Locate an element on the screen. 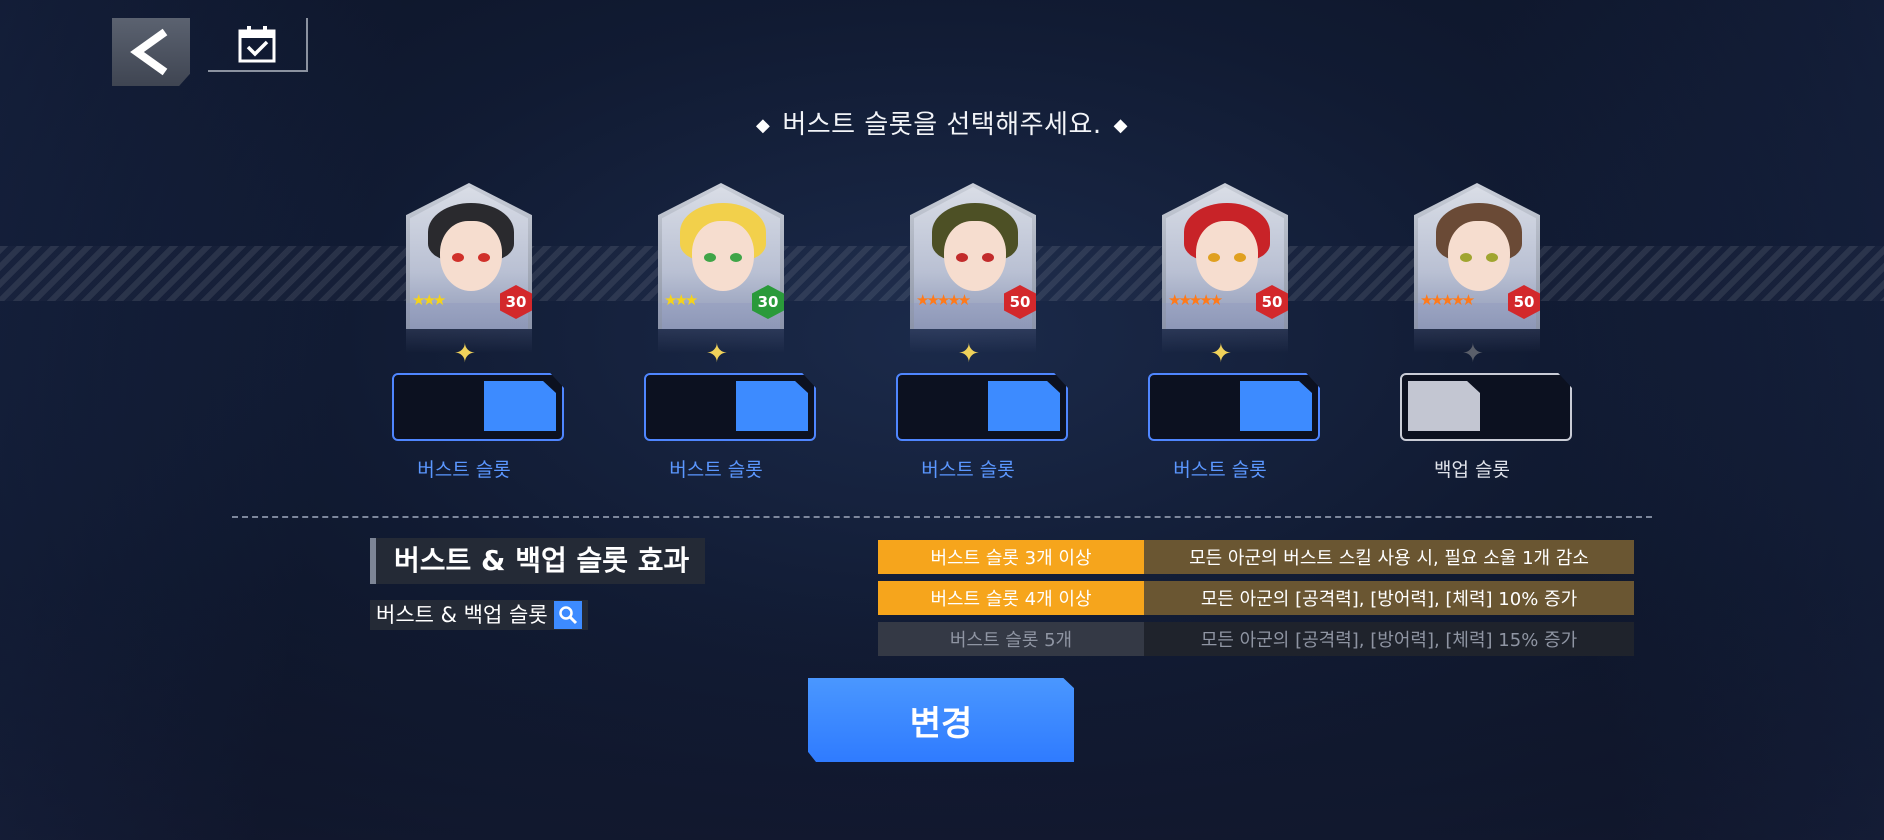 Image resolution: width=1884 pixels, height=840 pixels. back-button is located at coordinates (151, 52).